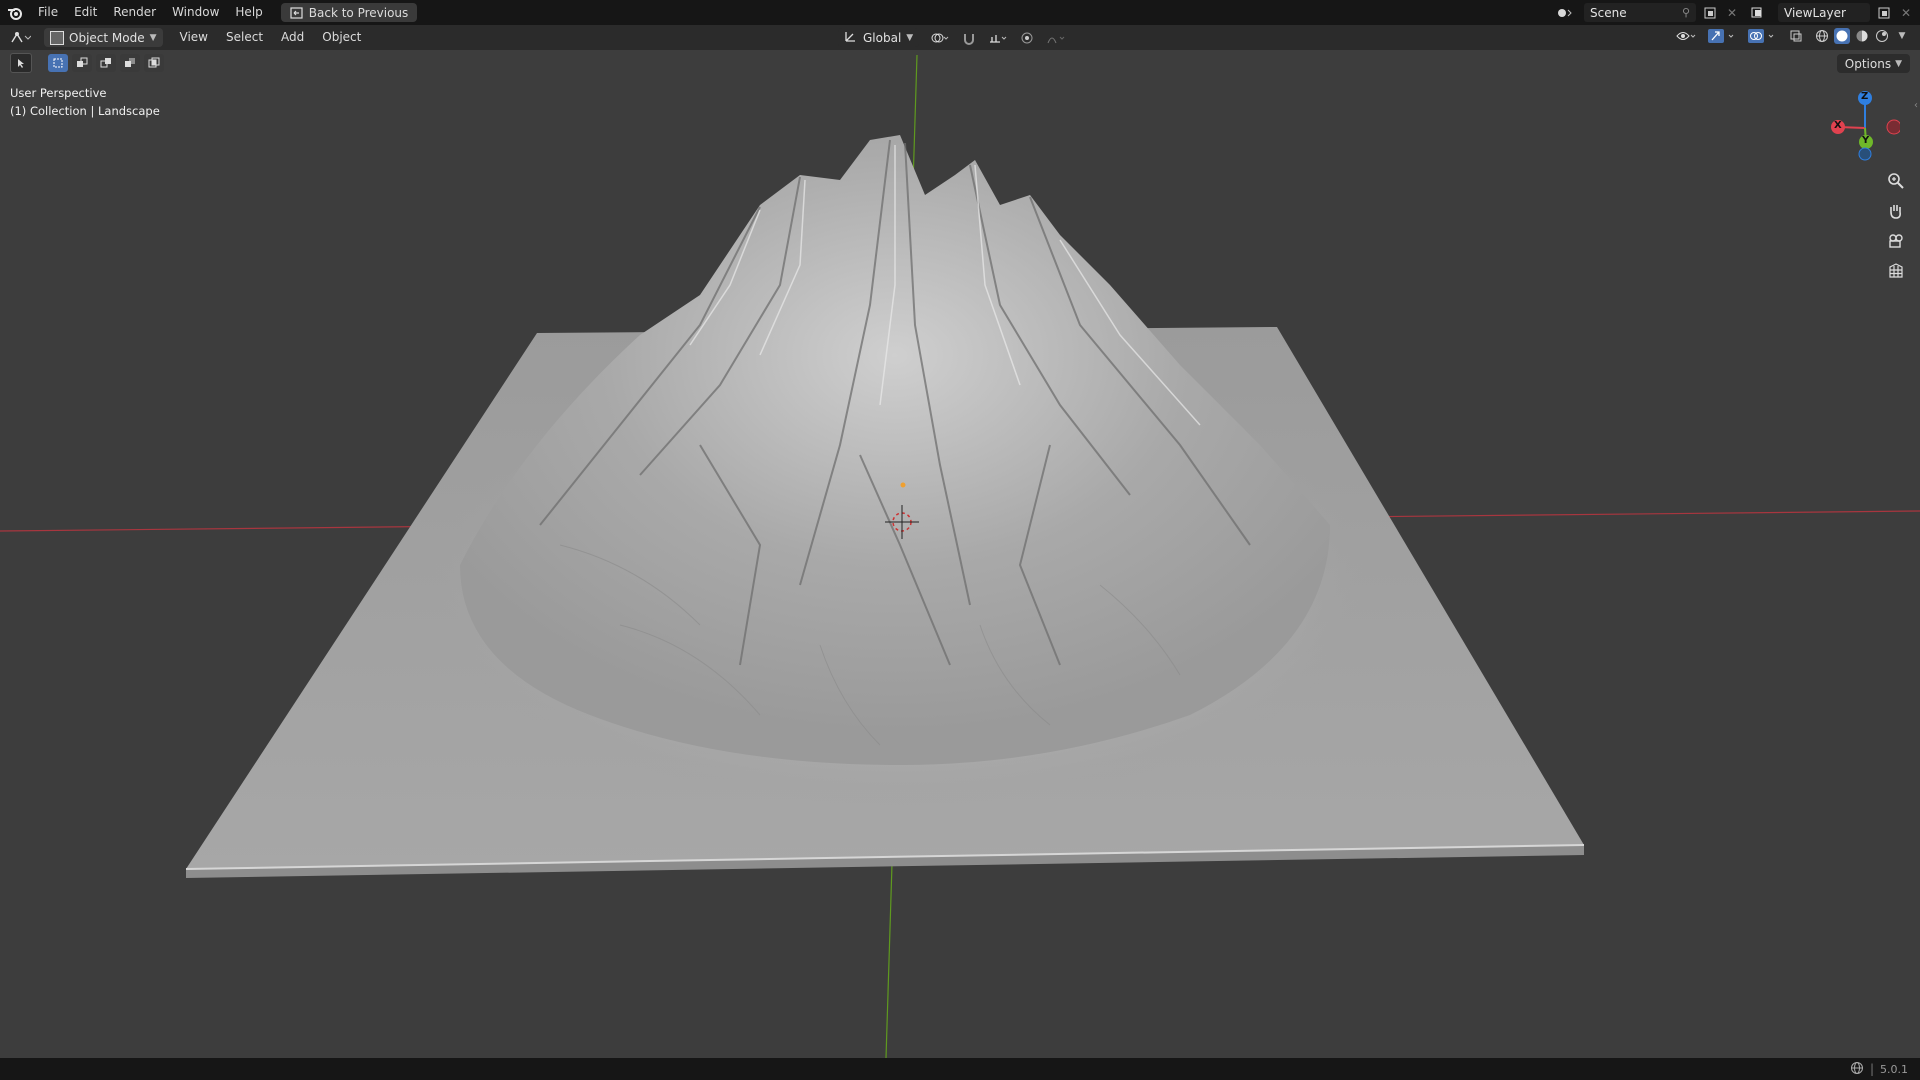 The height and width of the screenshot is (1080, 1920). I want to click on hand-icon, so click(1896, 211).